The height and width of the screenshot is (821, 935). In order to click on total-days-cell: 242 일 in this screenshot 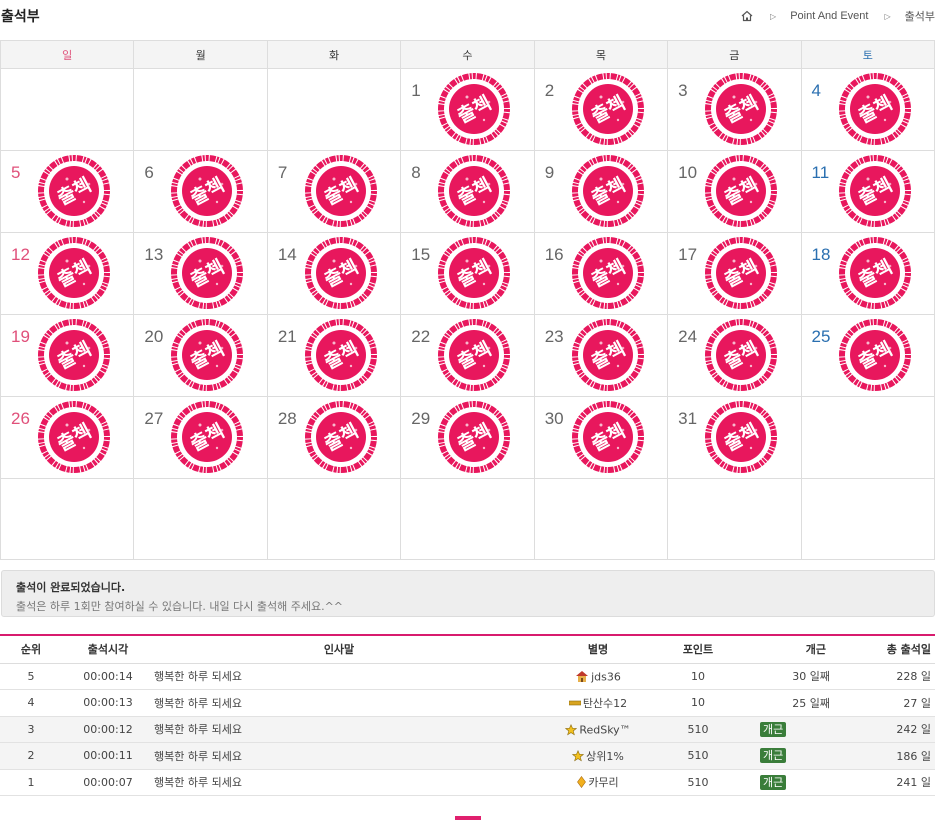, I will do `click(882, 729)`.